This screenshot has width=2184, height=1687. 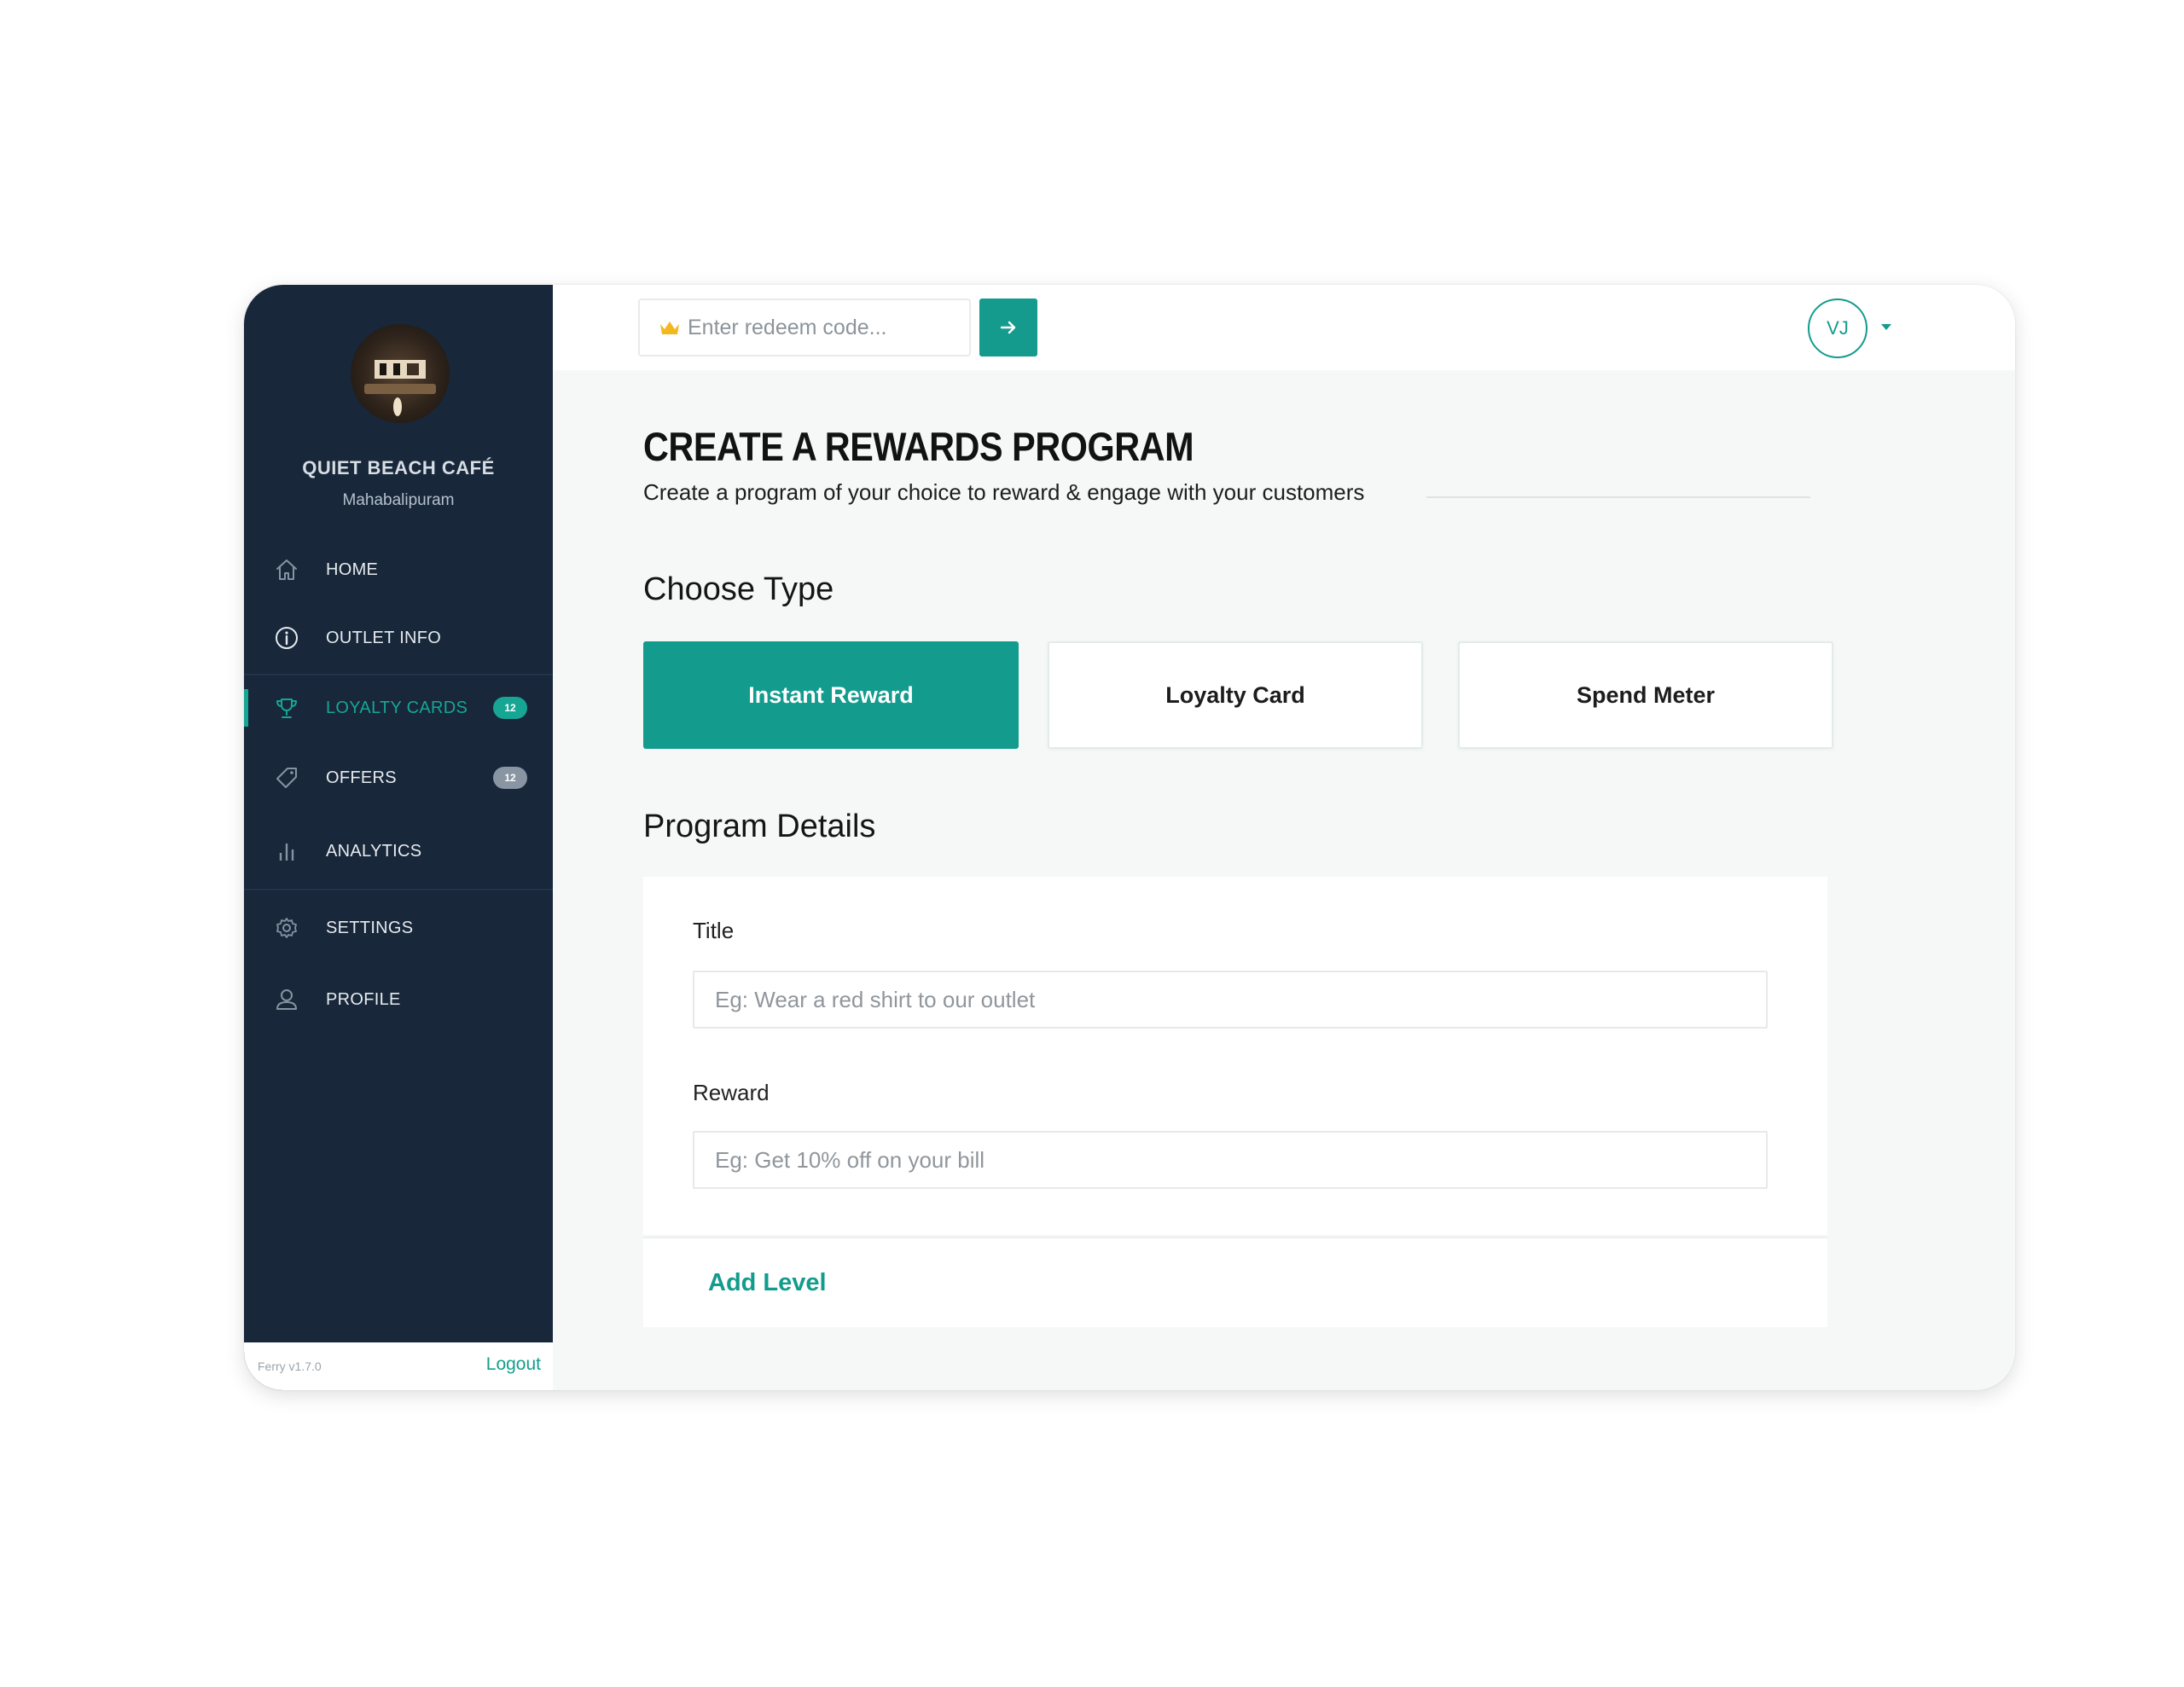 I want to click on redeem-code-input, so click(x=825, y=327).